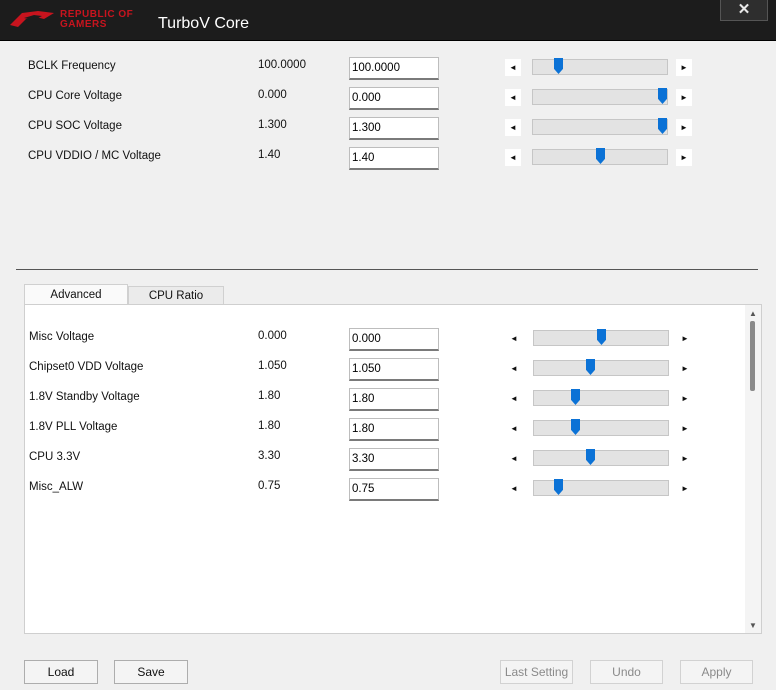 The width and height of the screenshot is (776, 690). I want to click on setting-label: Misc_ALW, so click(56, 487).